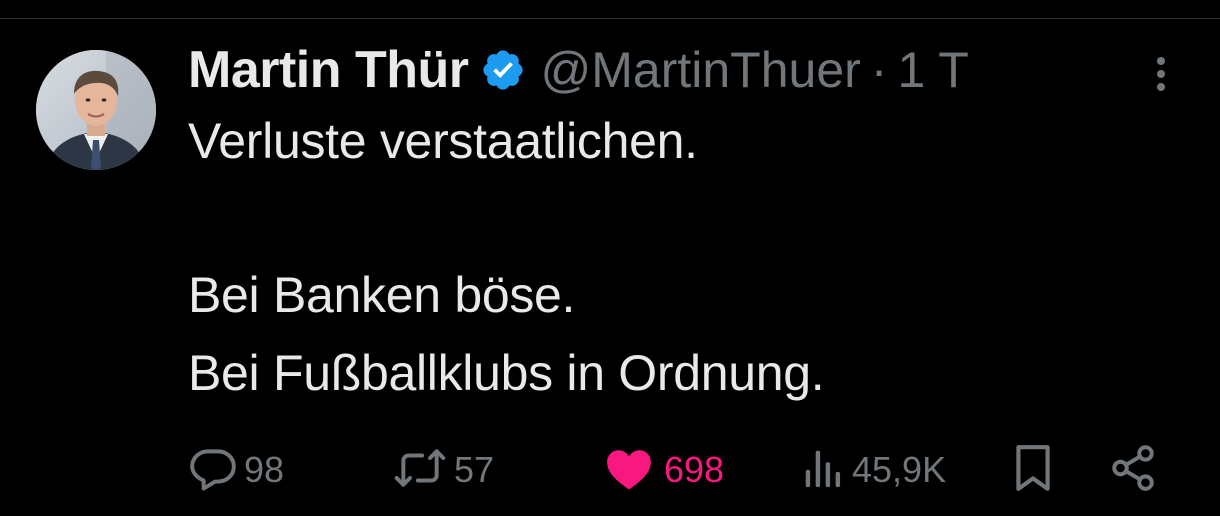 The height and width of the screenshot is (516, 1220). I want to click on reply-count: 98, so click(264, 469).